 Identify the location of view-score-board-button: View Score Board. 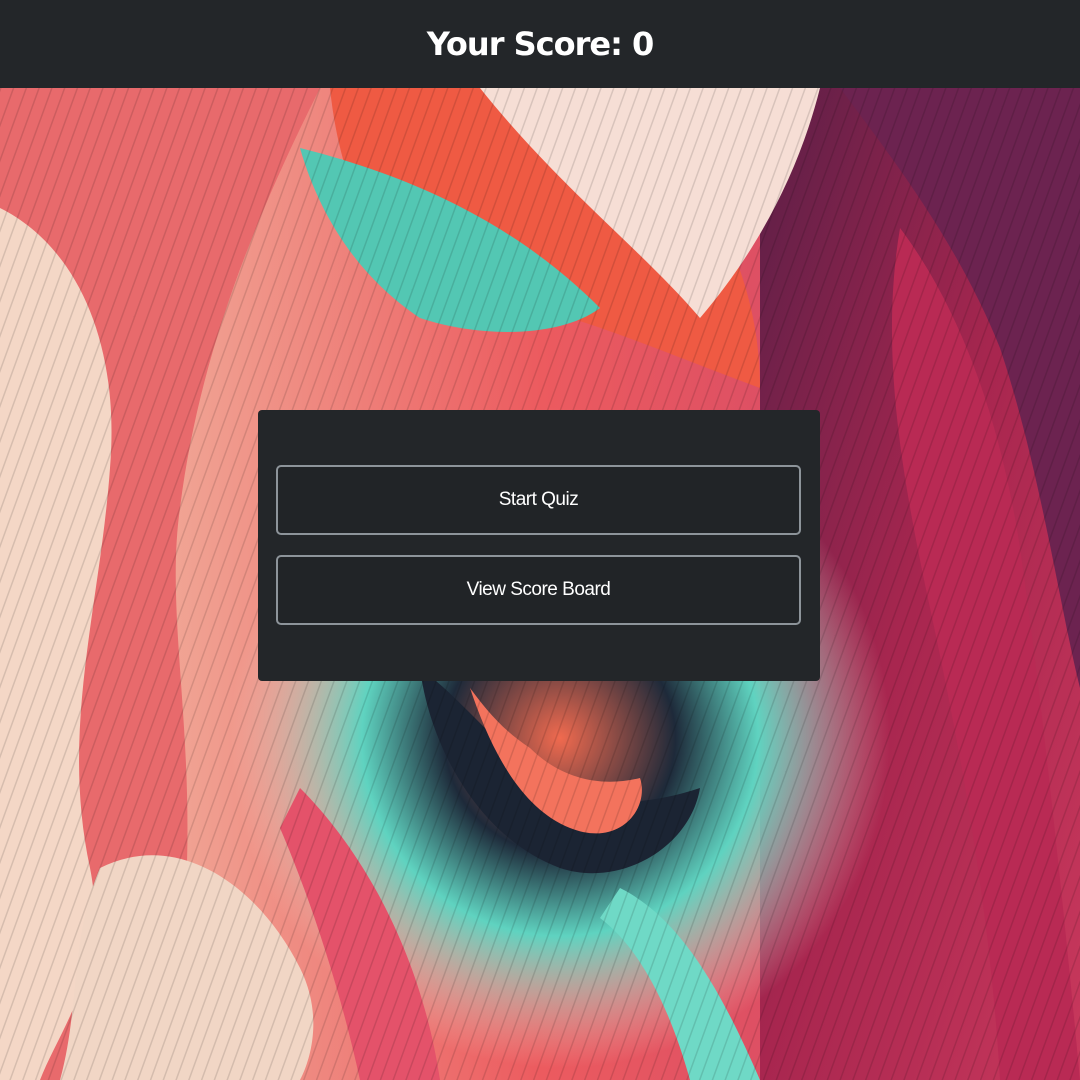
(538, 590).